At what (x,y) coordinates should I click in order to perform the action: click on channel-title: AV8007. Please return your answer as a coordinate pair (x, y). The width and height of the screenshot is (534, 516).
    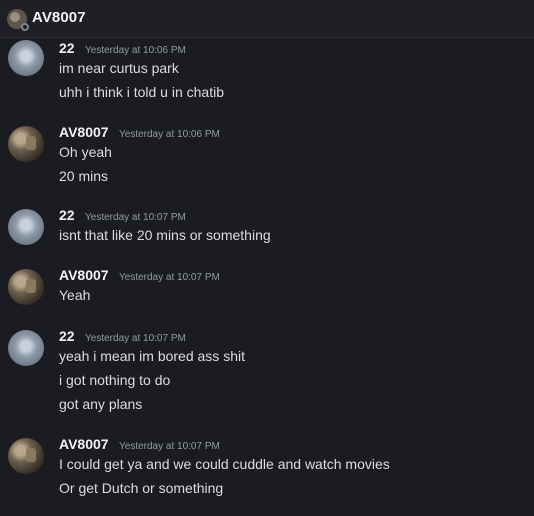
    Looking at the image, I should click on (59, 17).